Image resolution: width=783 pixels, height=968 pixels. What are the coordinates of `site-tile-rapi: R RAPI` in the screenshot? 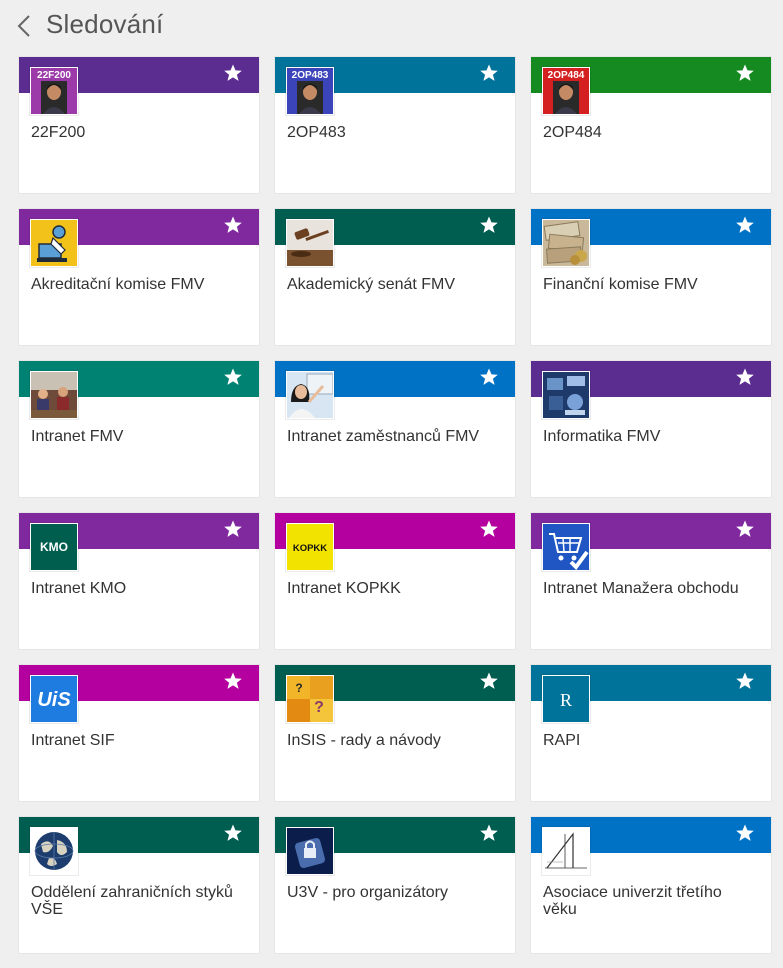 It's located at (651, 733).